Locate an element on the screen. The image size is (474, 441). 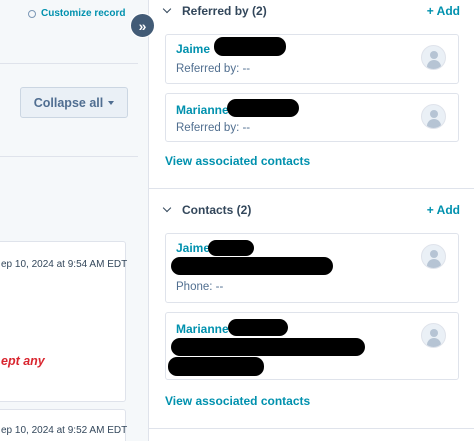
activity-timestamp: ep 10, 2024 at 9:52 AM EDT is located at coordinates (64, 430).